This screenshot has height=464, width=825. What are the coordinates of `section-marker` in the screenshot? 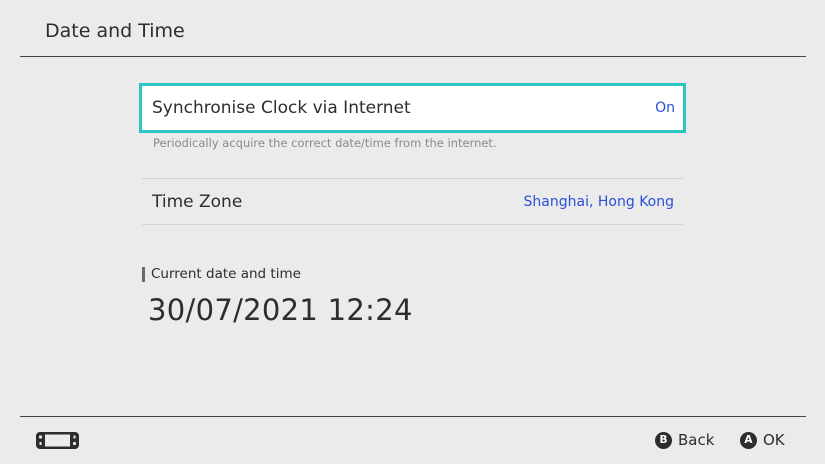 It's located at (143, 274).